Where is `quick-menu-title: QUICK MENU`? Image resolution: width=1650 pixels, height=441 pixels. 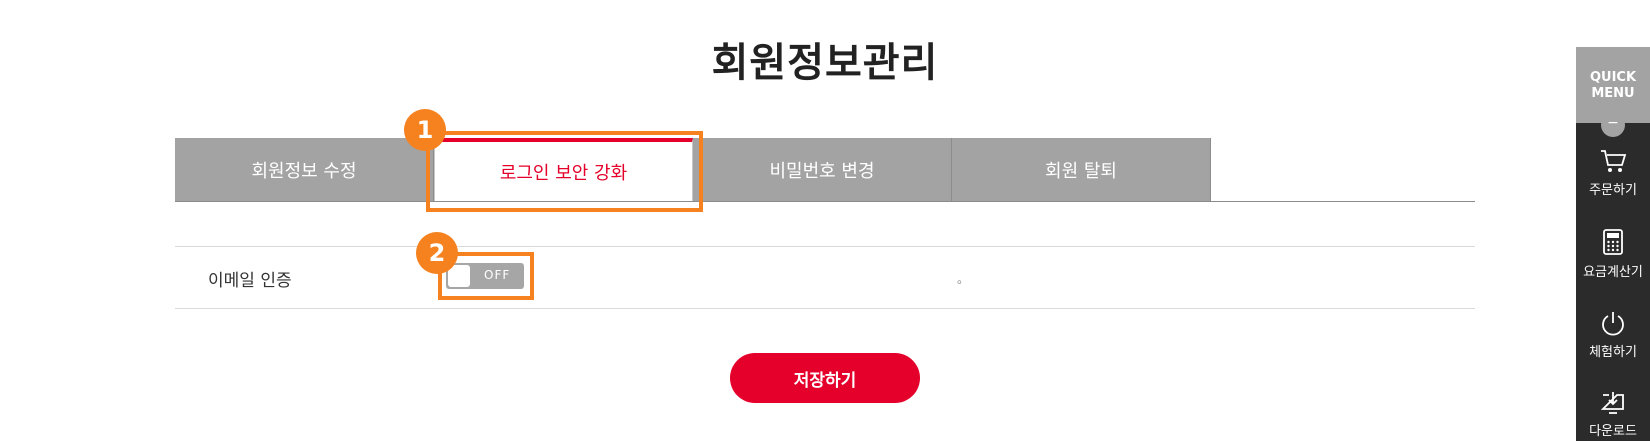
quick-menu-title: QUICK MENU is located at coordinates (1613, 85).